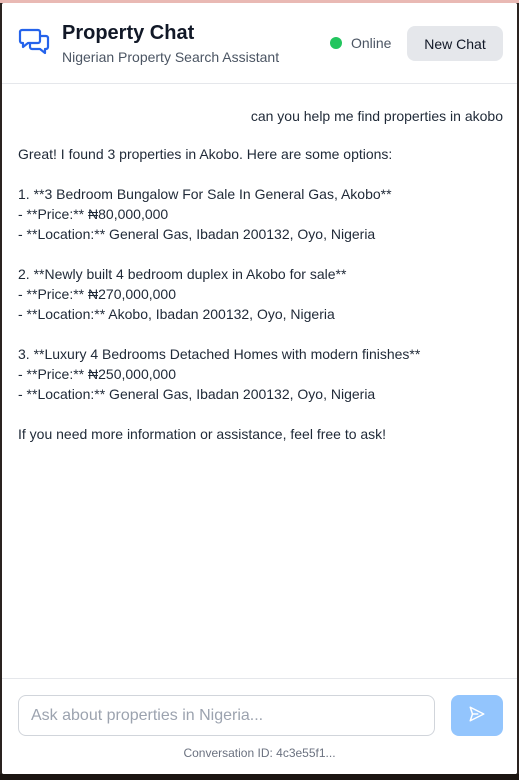 This screenshot has width=519, height=780. What do you see at coordinates (35, 42) in the screenshot?
I see `chat-bubbles-icon` at bounding box center [35, 42].